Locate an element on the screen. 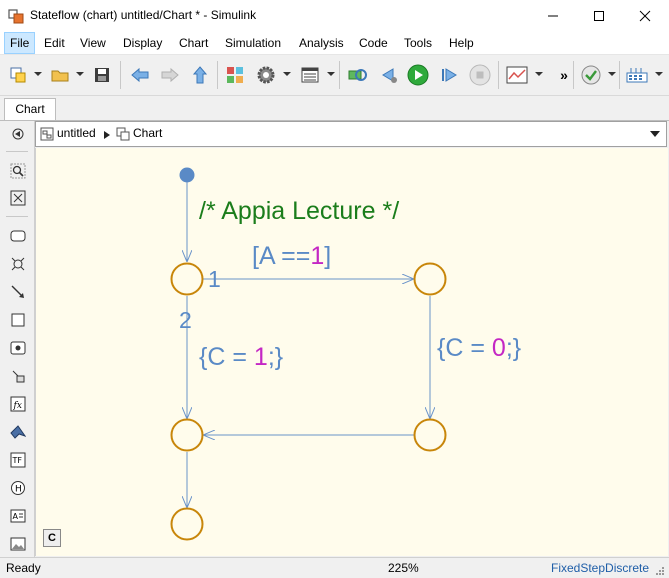  model-settings-button is located at coordinates (266, 75).